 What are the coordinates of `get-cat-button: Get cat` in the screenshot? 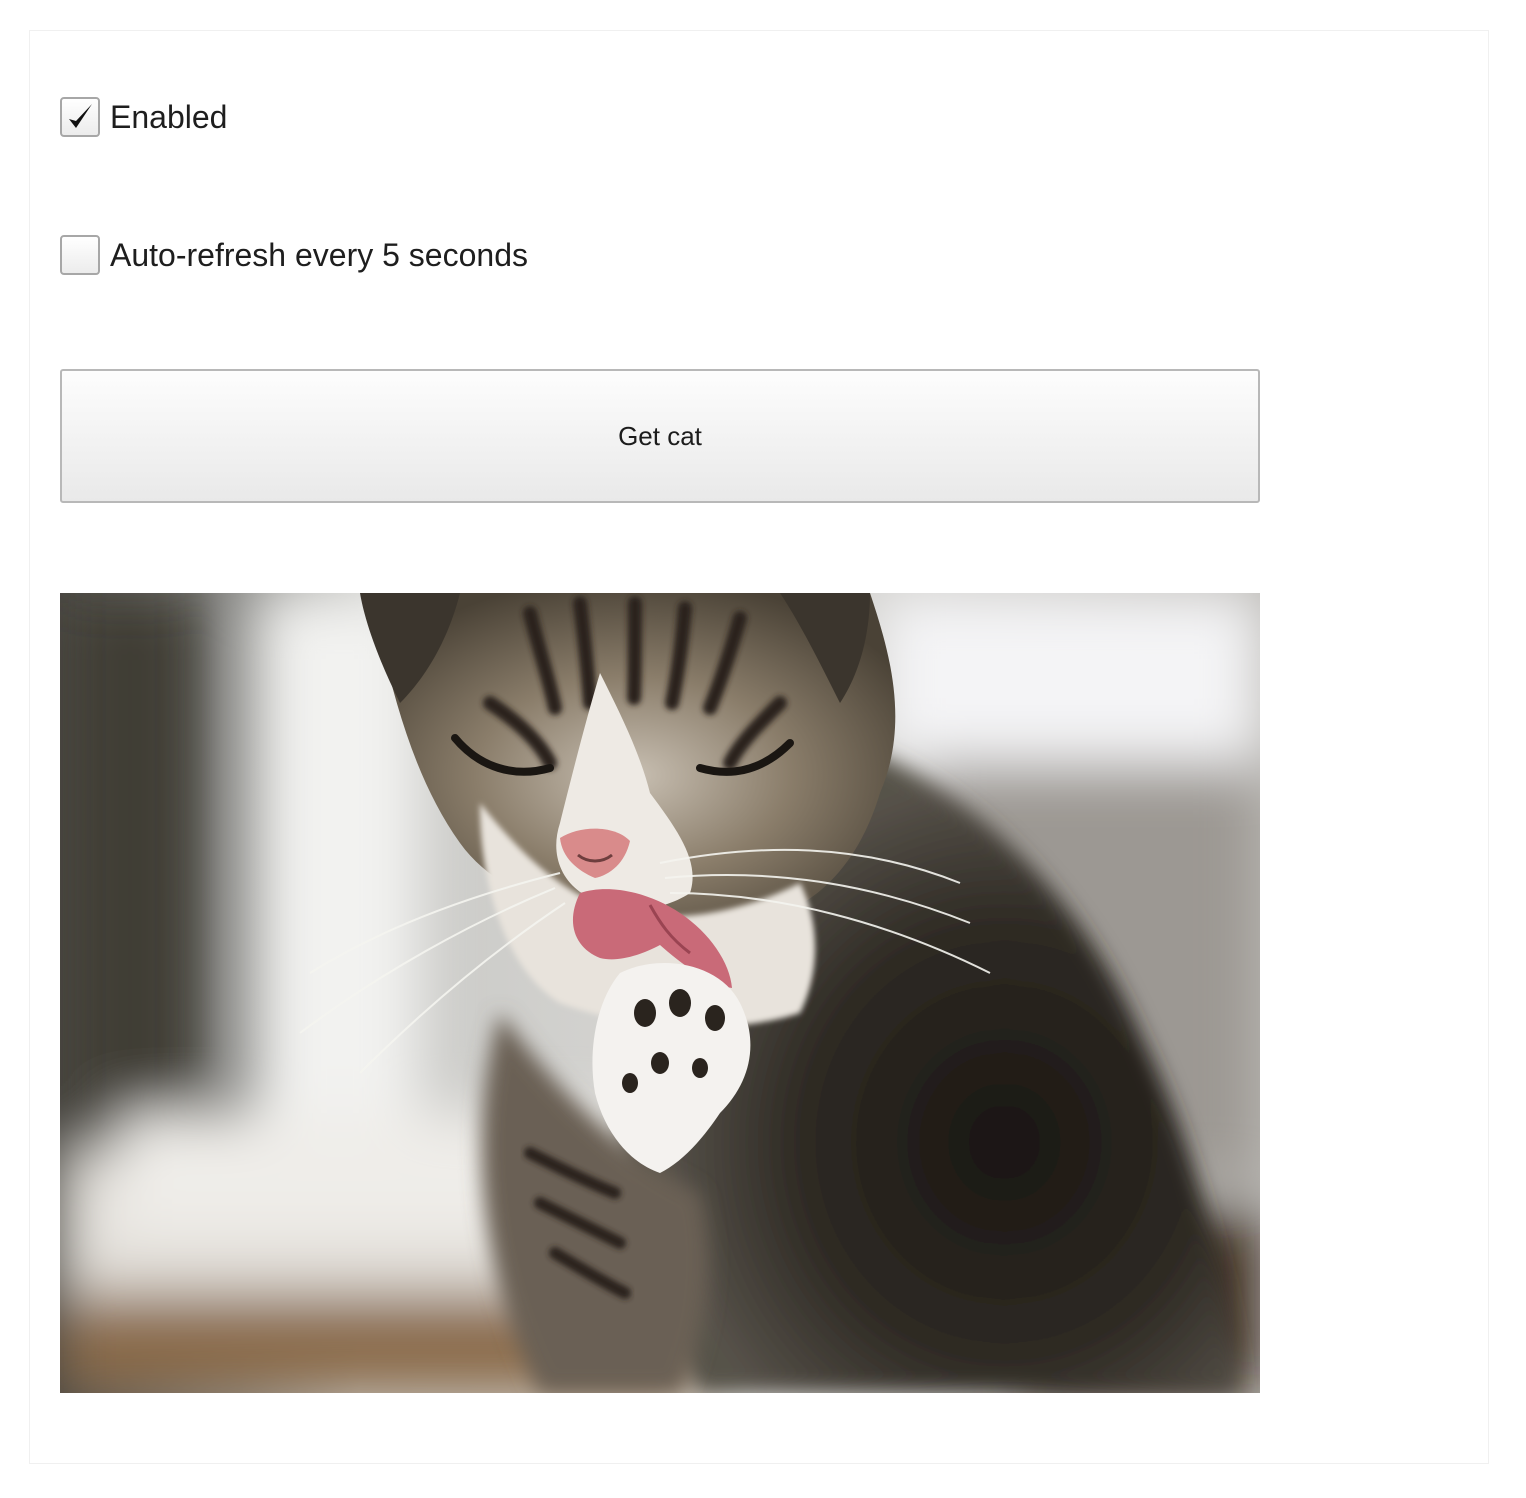 It's located at (660, 436).